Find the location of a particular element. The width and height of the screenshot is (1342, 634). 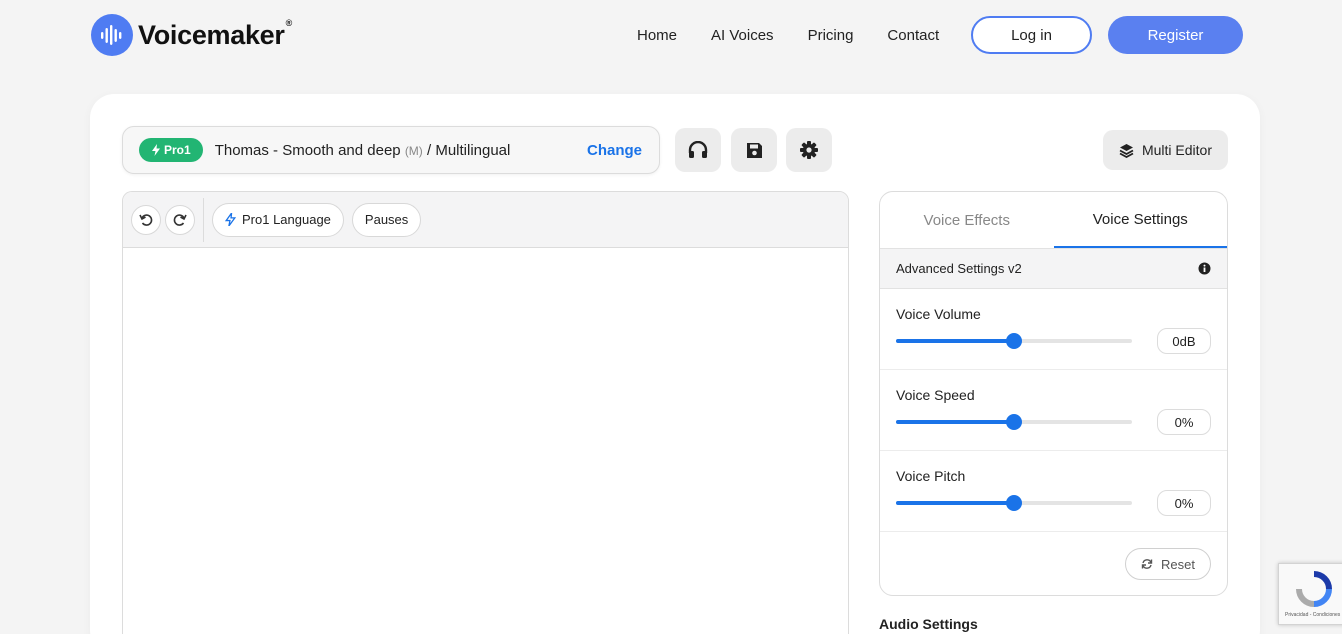

register-button: Register is located at coordinates (1175, 35).